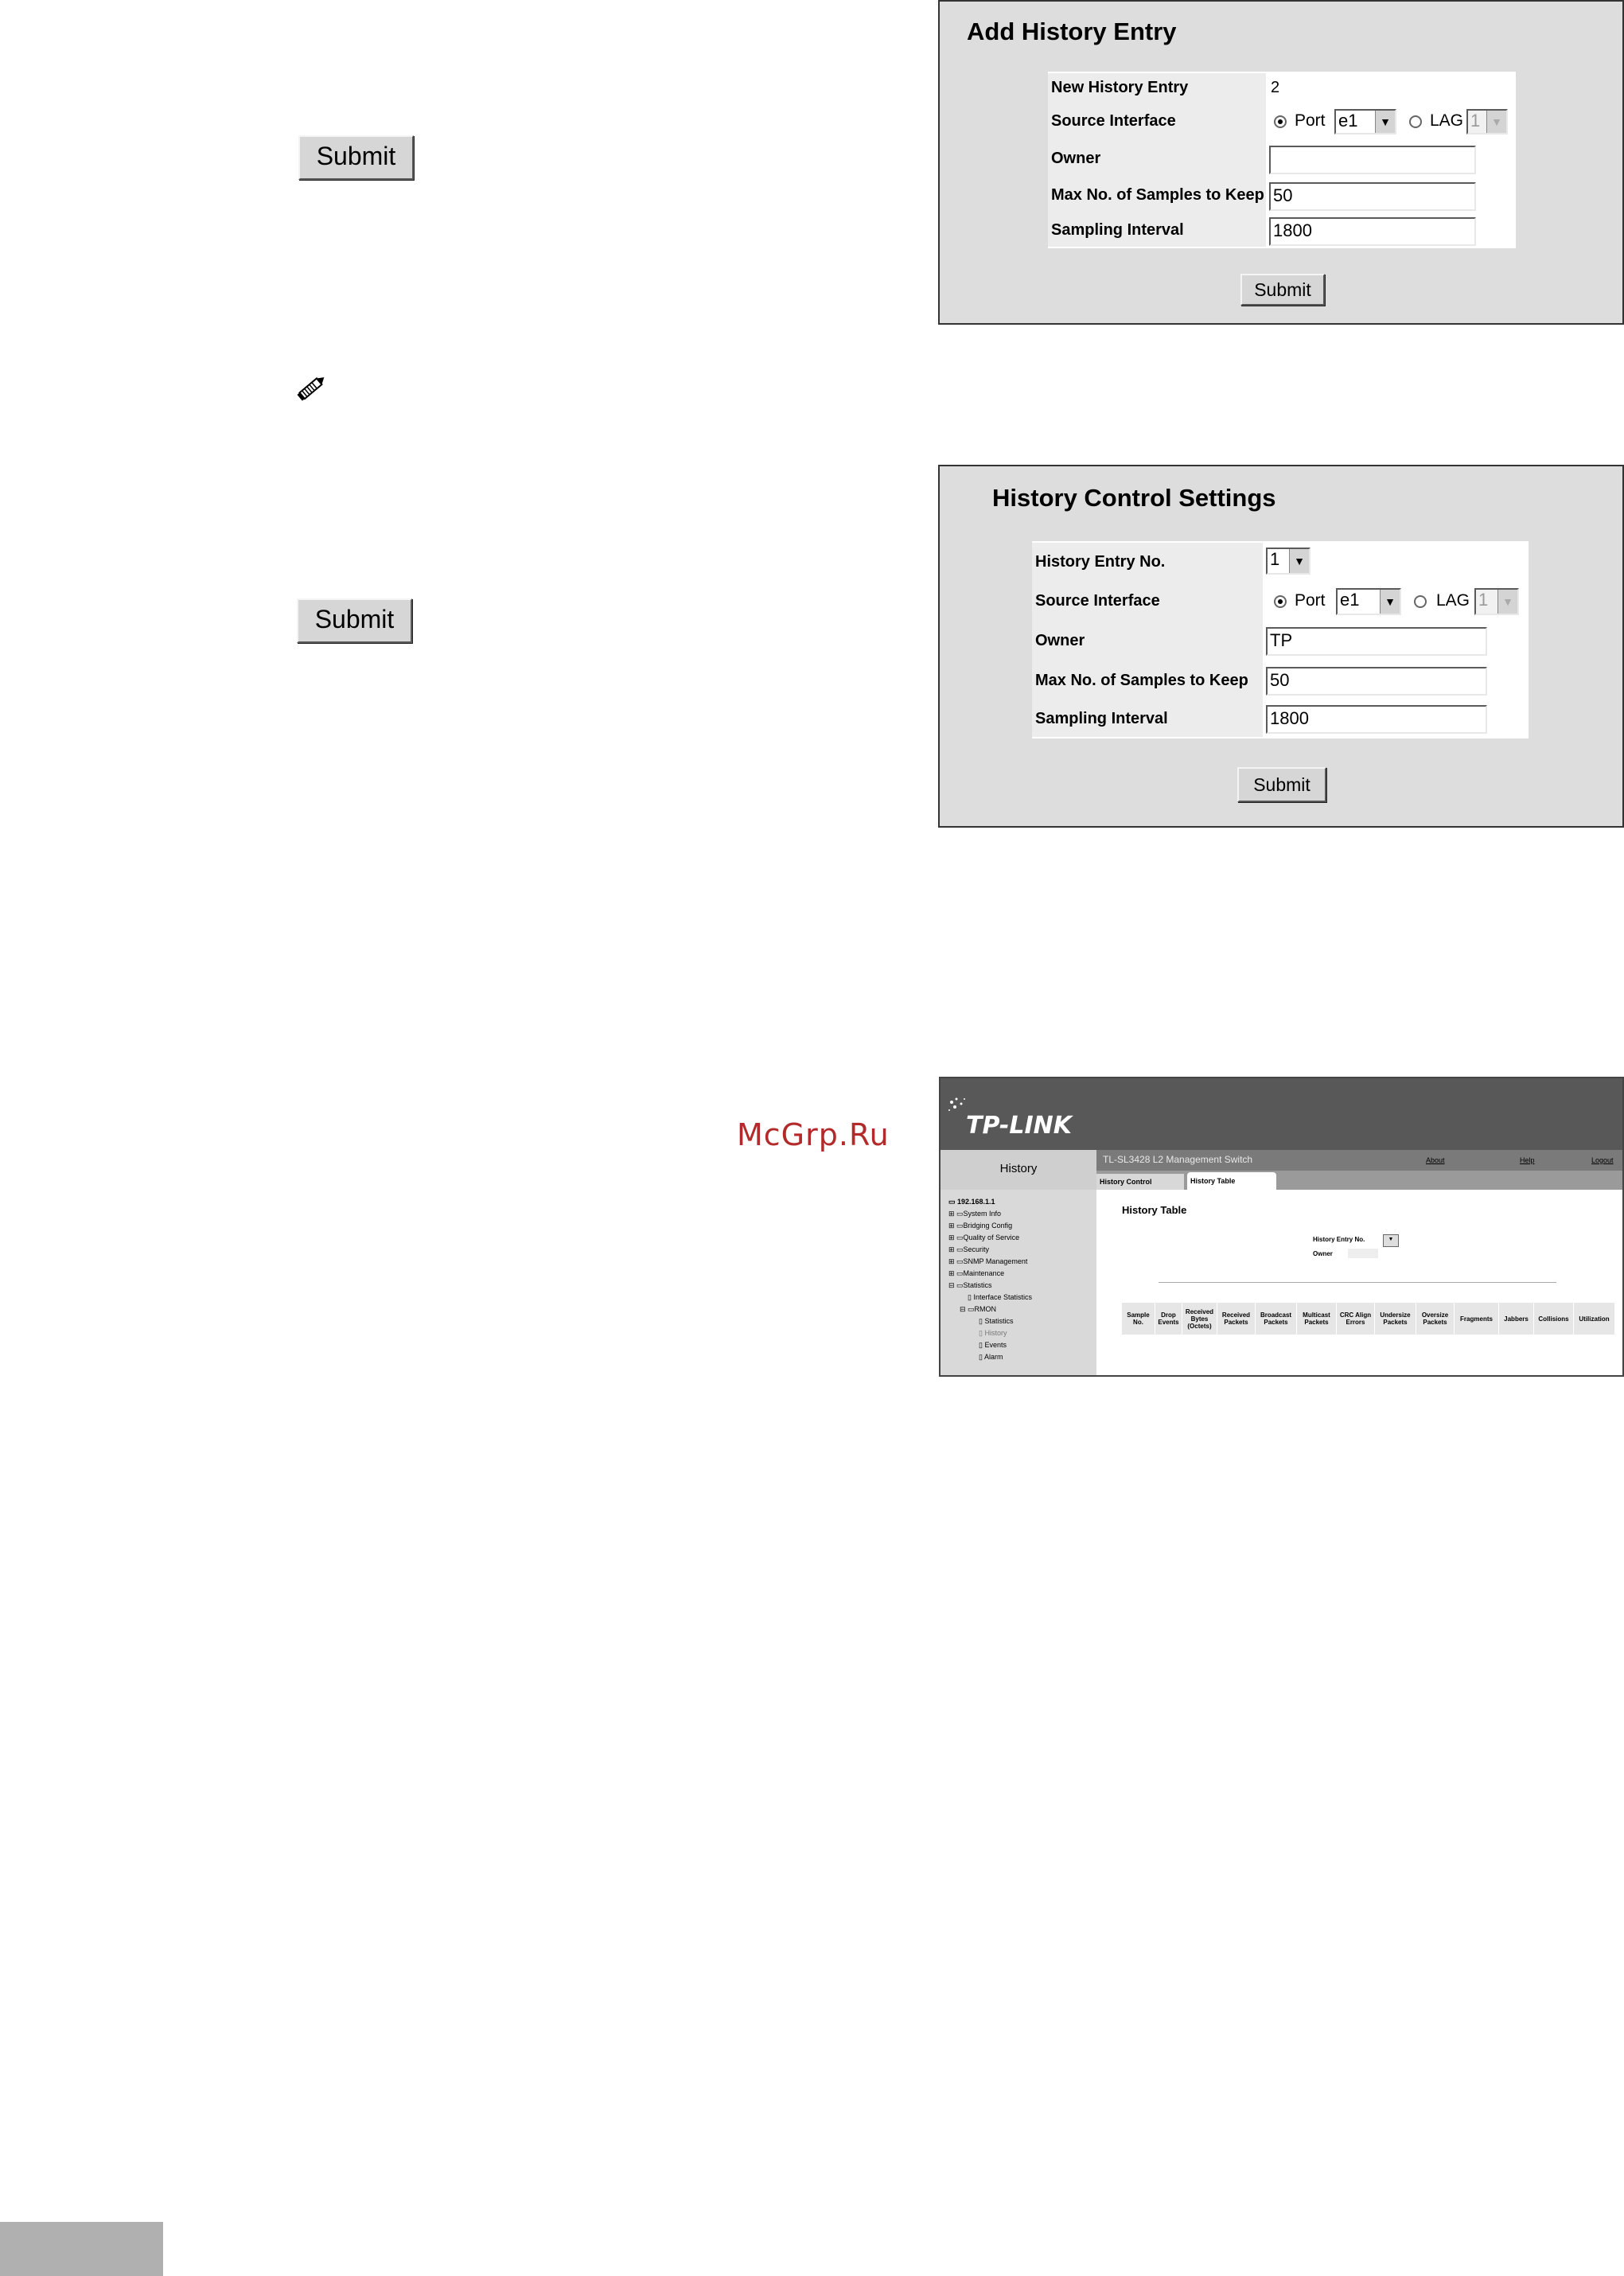 This screenshot has height=2276, width=1624. I want to click on column-header: Received Packets, so click(1236, 1319).